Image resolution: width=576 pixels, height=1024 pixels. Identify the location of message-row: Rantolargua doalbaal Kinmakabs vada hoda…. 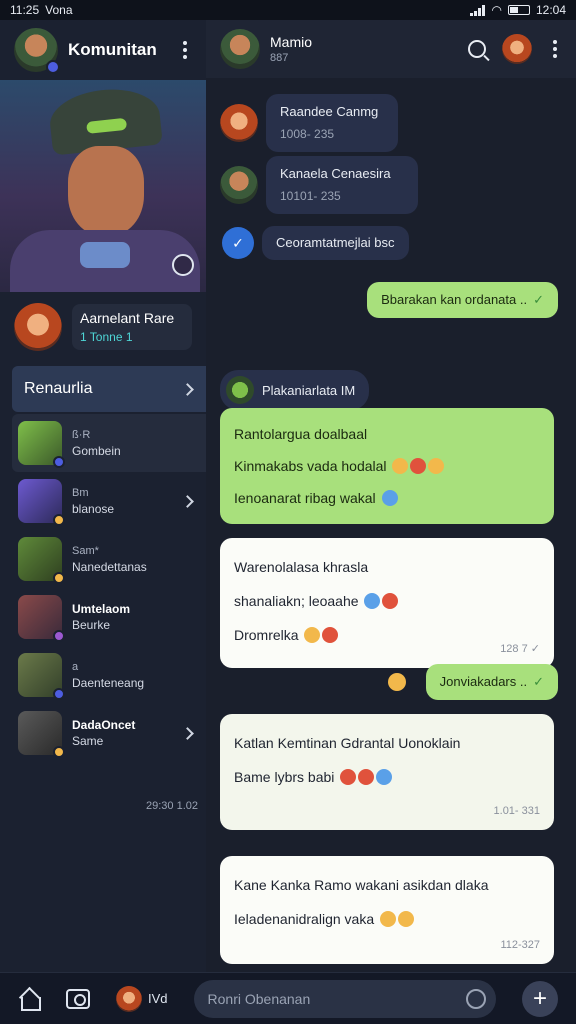
(387, 466).